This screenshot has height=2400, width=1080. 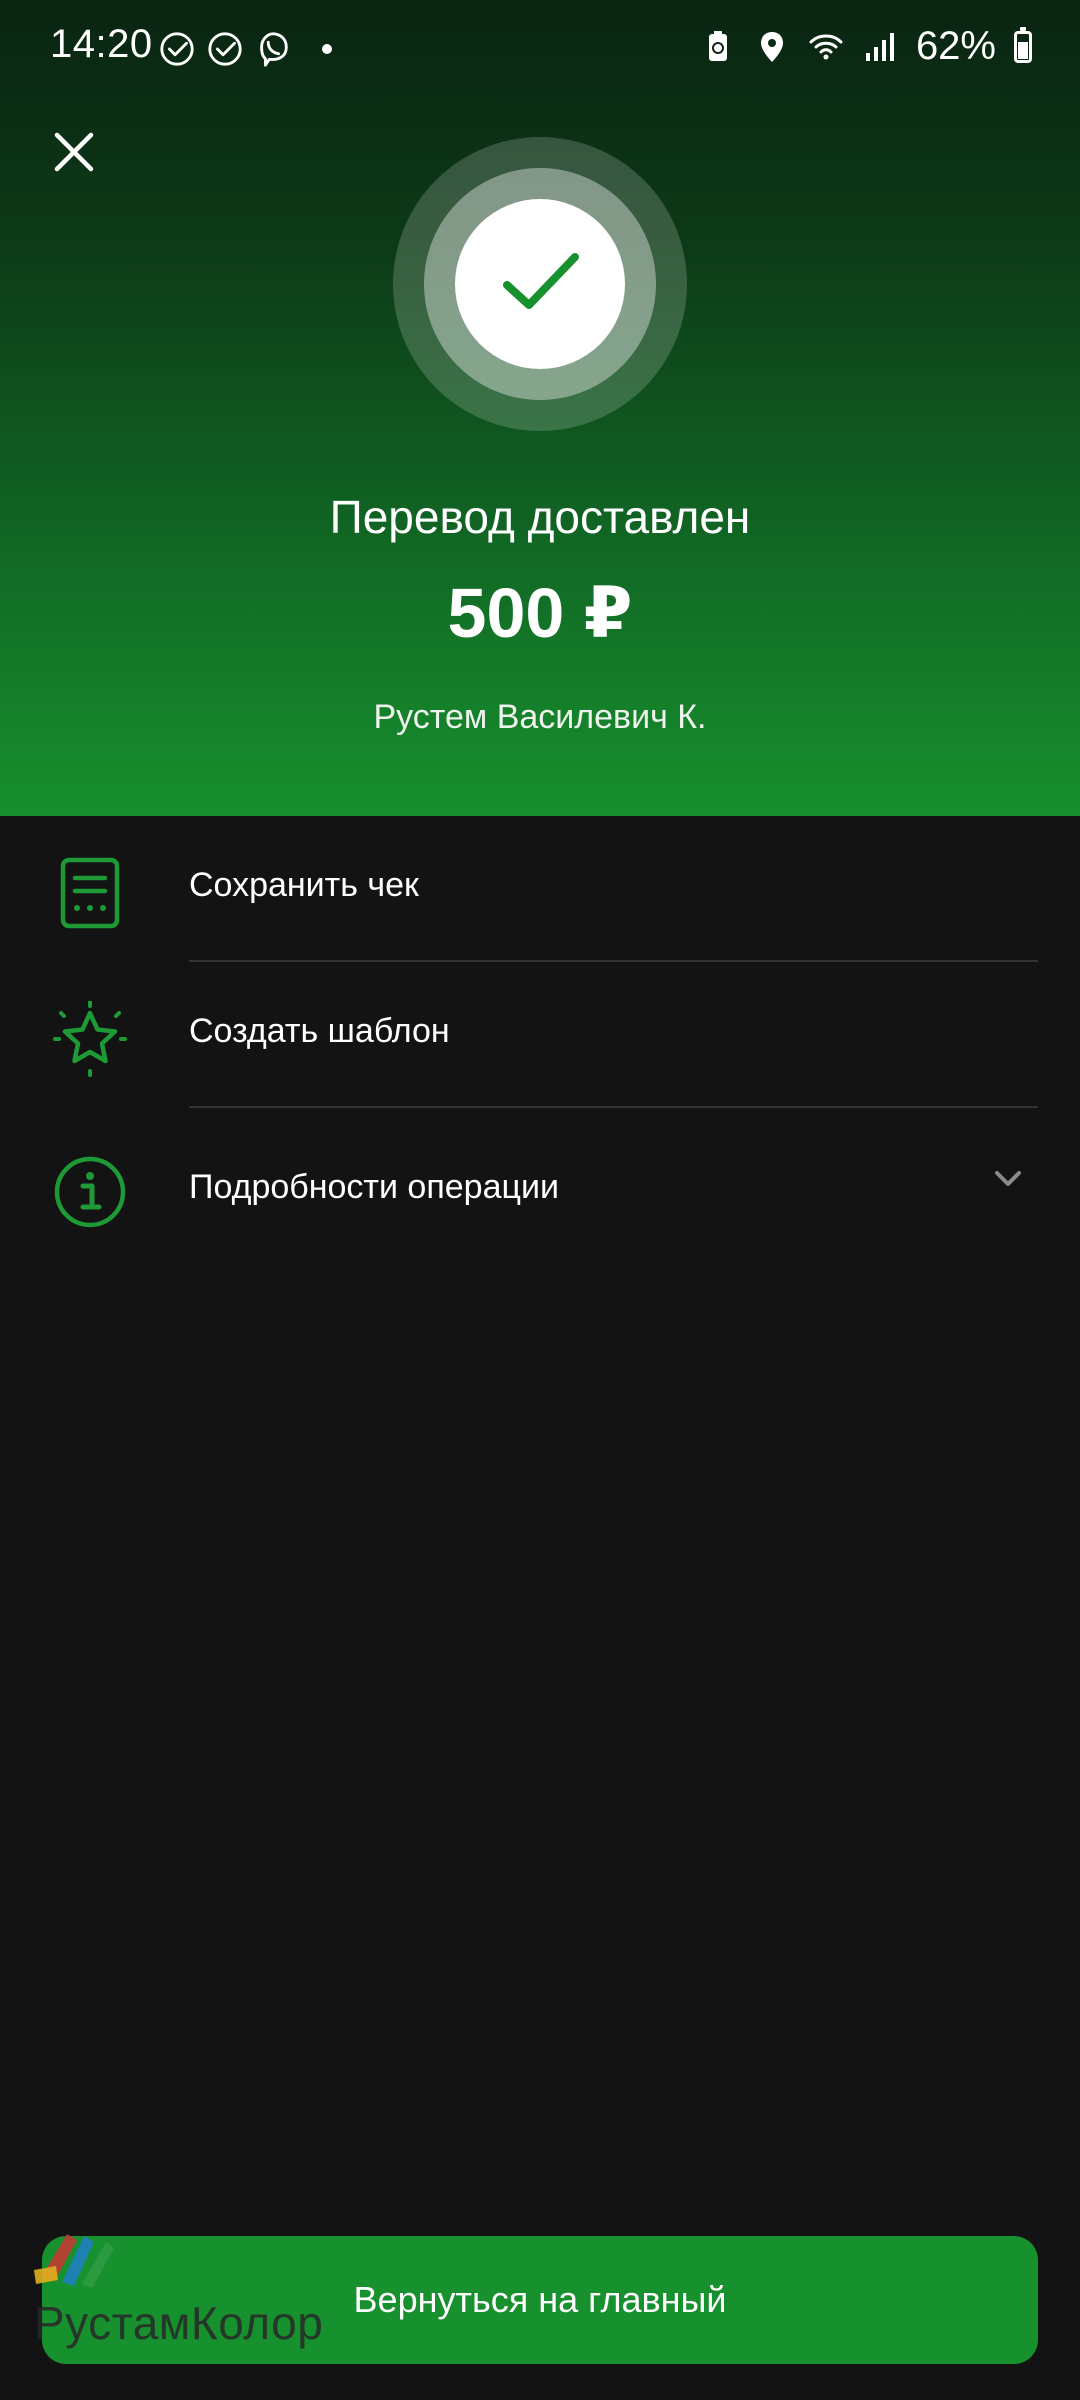 What do you see at coordinates (879, 46) in the screenshot?
I see `signal-icon` at bounding box center [879, 46].